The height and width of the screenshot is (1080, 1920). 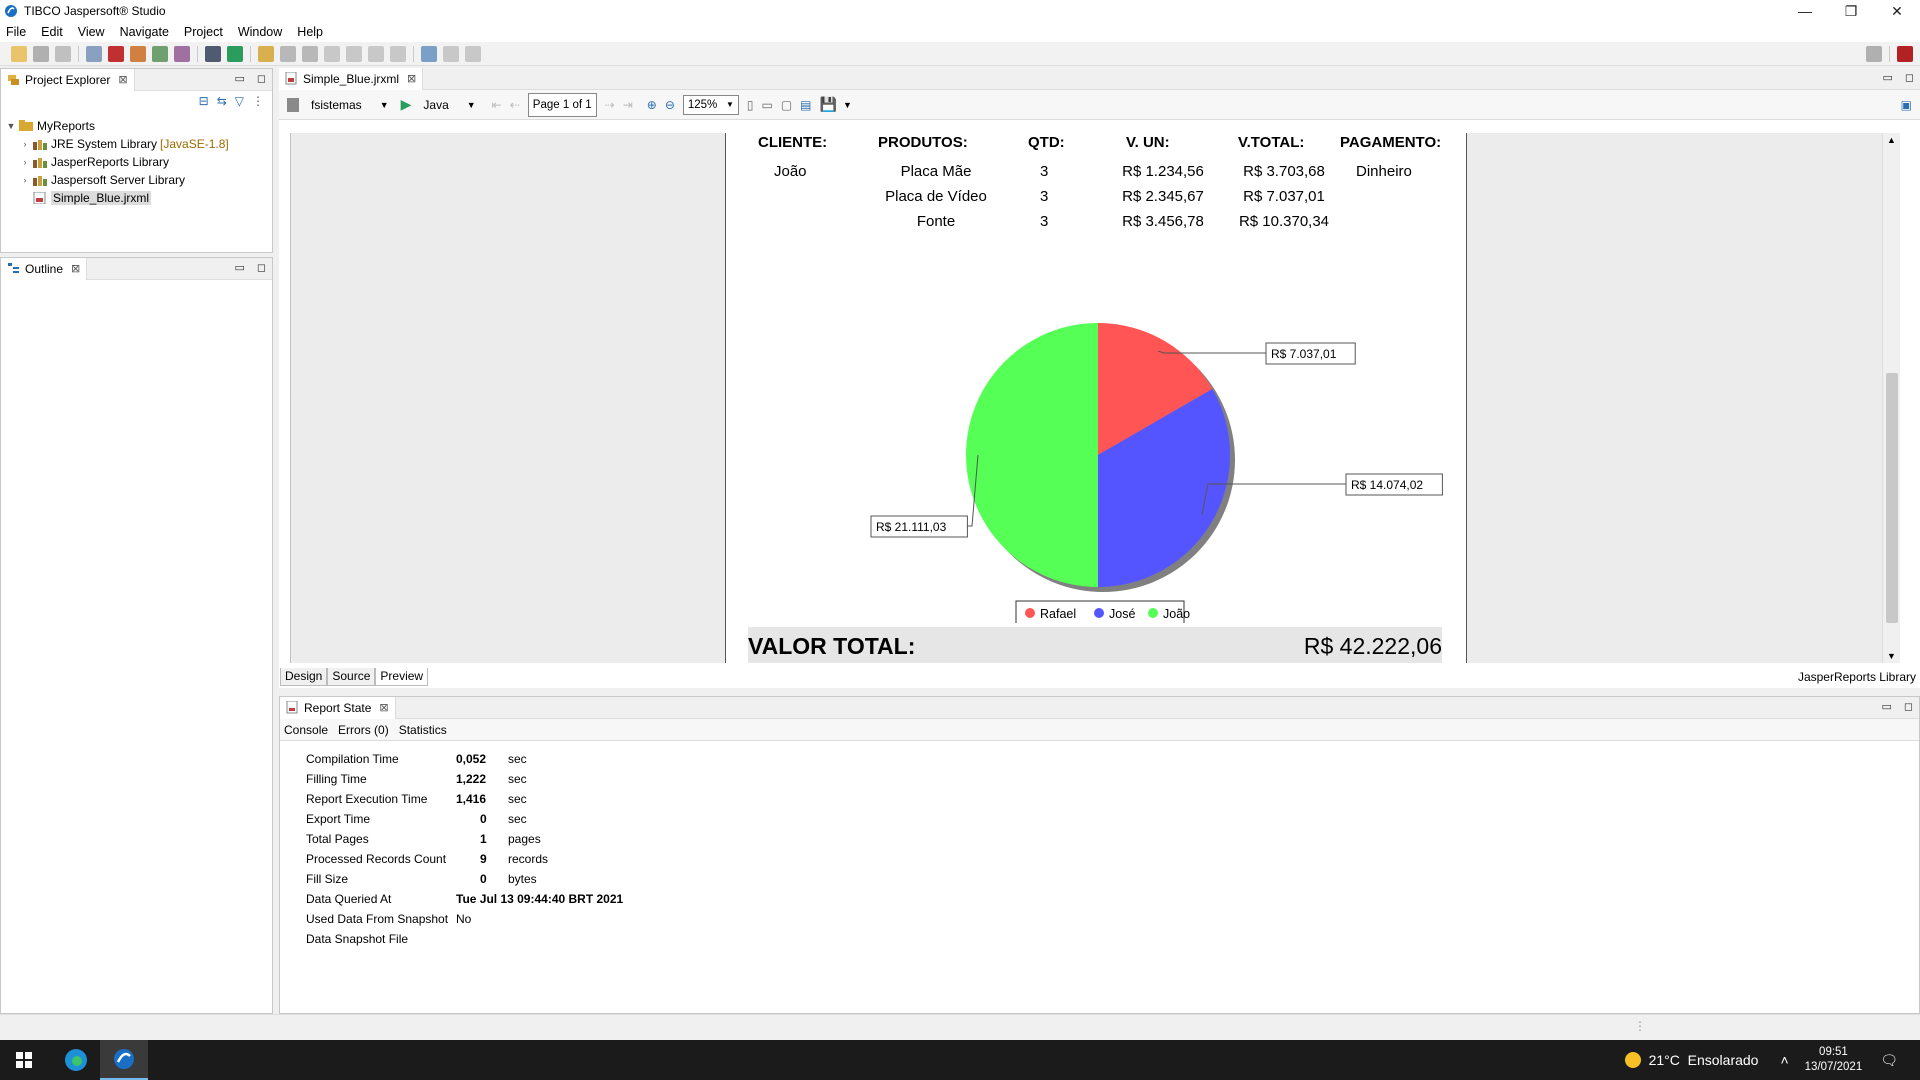 What do you see at coordinates (670, 105) in the screenshot?
I see `zoom-out-icon: ⊖` at bounding box center [670, 105].